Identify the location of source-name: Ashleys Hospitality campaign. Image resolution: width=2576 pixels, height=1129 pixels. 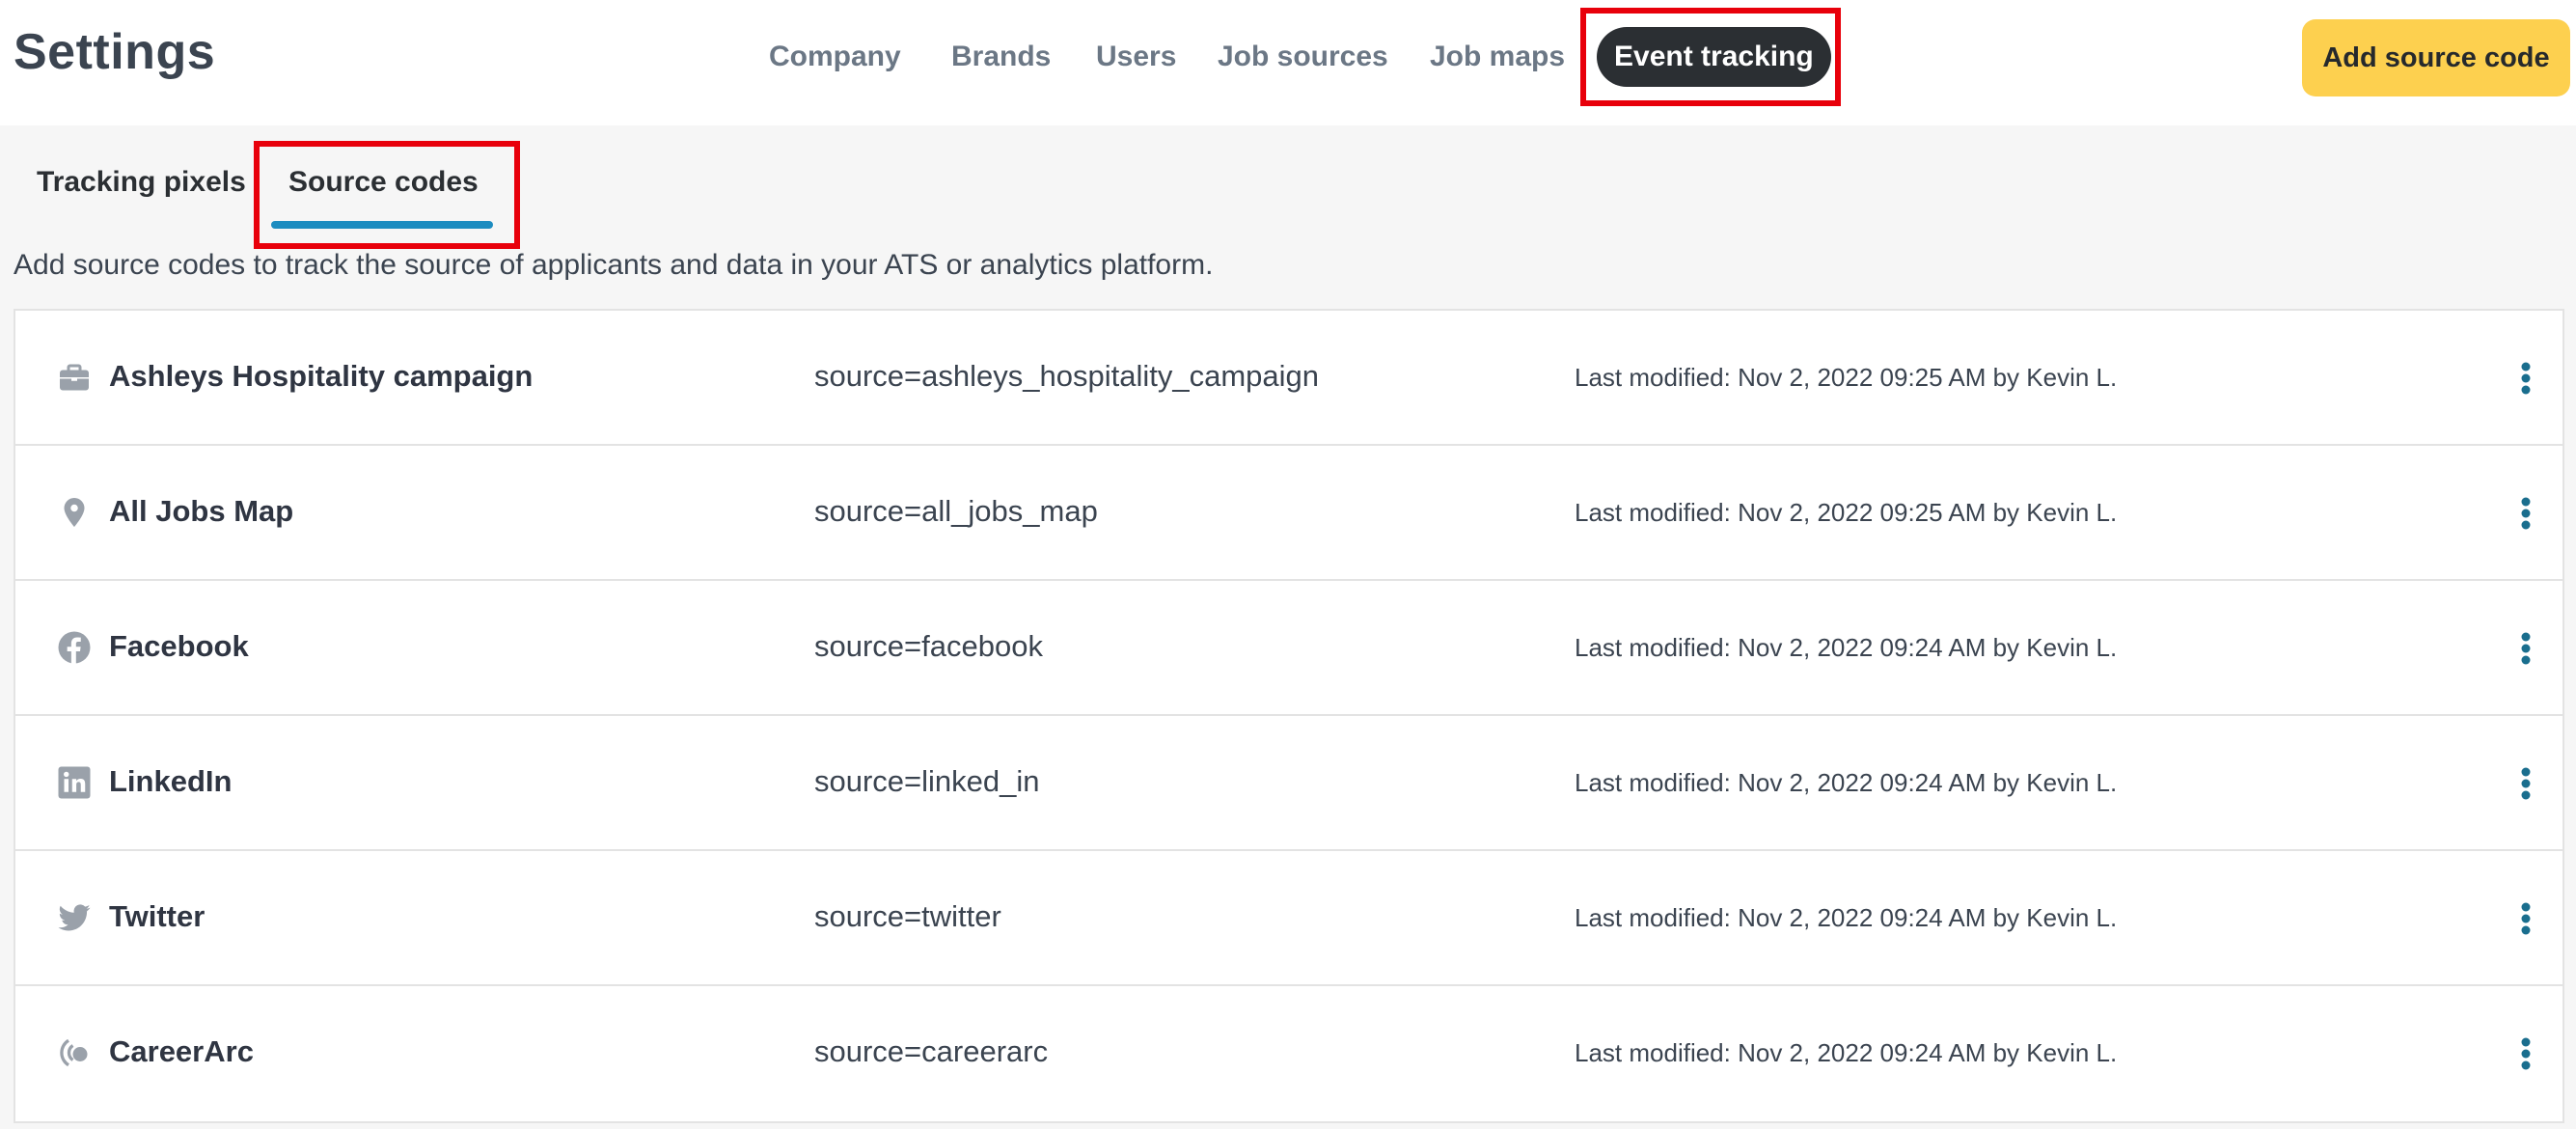
(321, 376).